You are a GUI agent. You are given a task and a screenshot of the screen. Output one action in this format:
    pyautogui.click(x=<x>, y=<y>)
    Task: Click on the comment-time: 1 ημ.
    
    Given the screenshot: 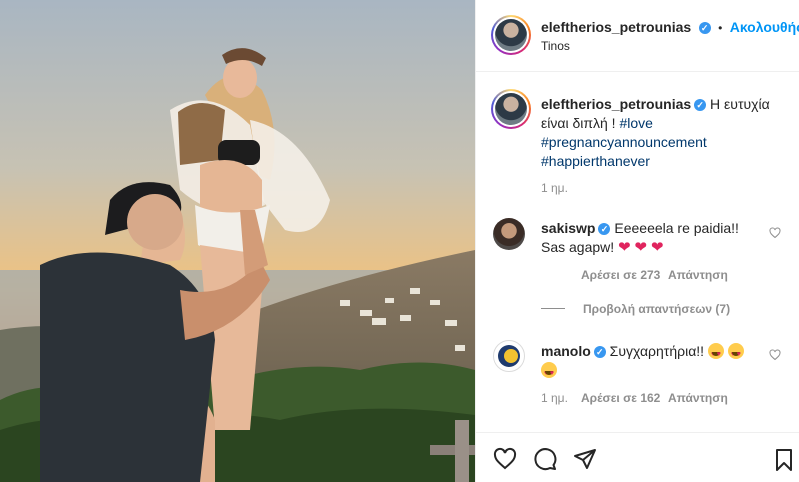 What is the action you would take?
    pyautogui.click(x=554, y=398)
    